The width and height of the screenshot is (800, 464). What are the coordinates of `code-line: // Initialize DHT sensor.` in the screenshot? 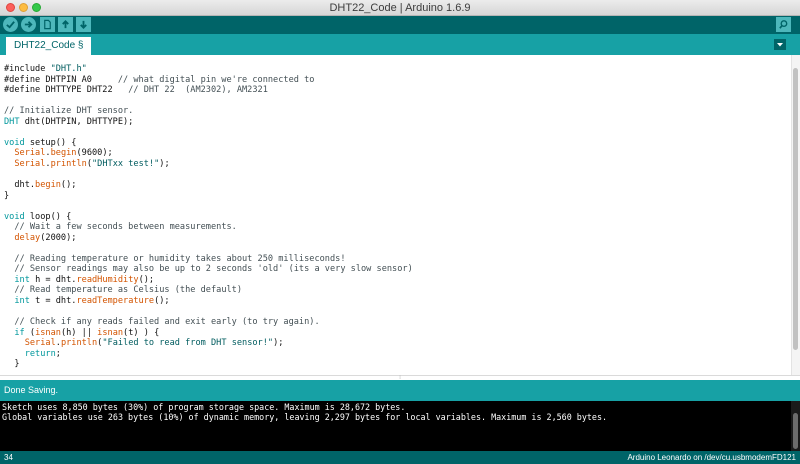 It's located at (208, 111).